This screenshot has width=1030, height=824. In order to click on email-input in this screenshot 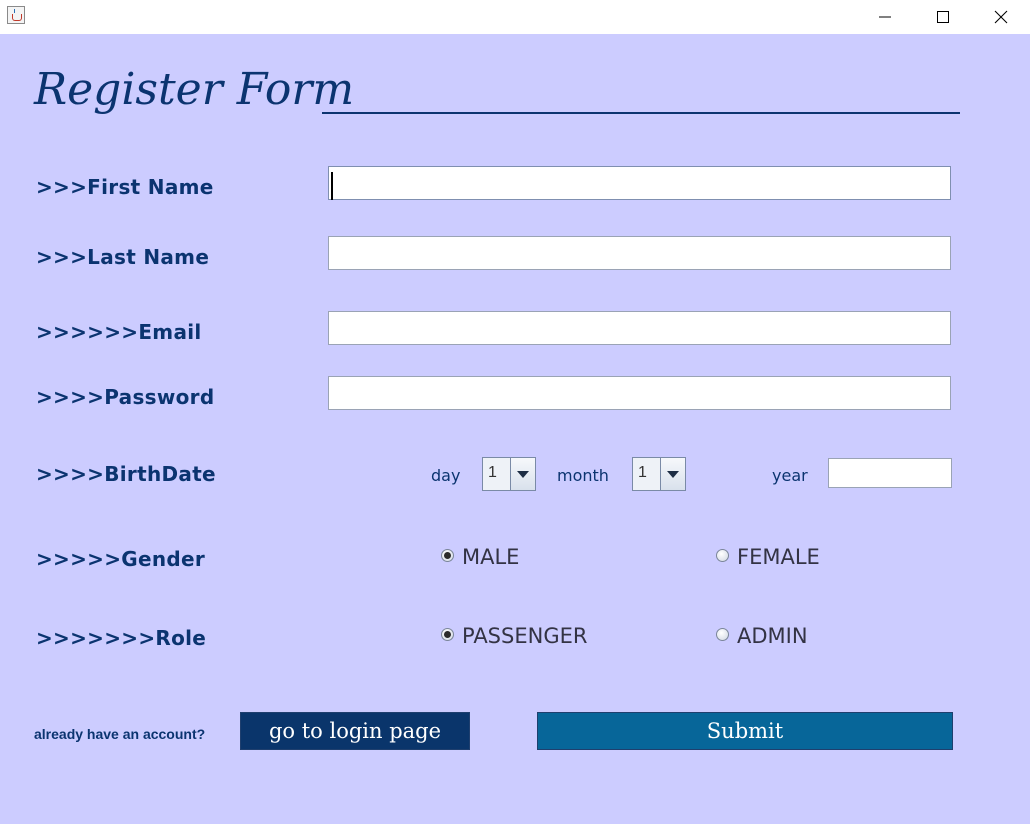, I will do `click(639, 328)`.